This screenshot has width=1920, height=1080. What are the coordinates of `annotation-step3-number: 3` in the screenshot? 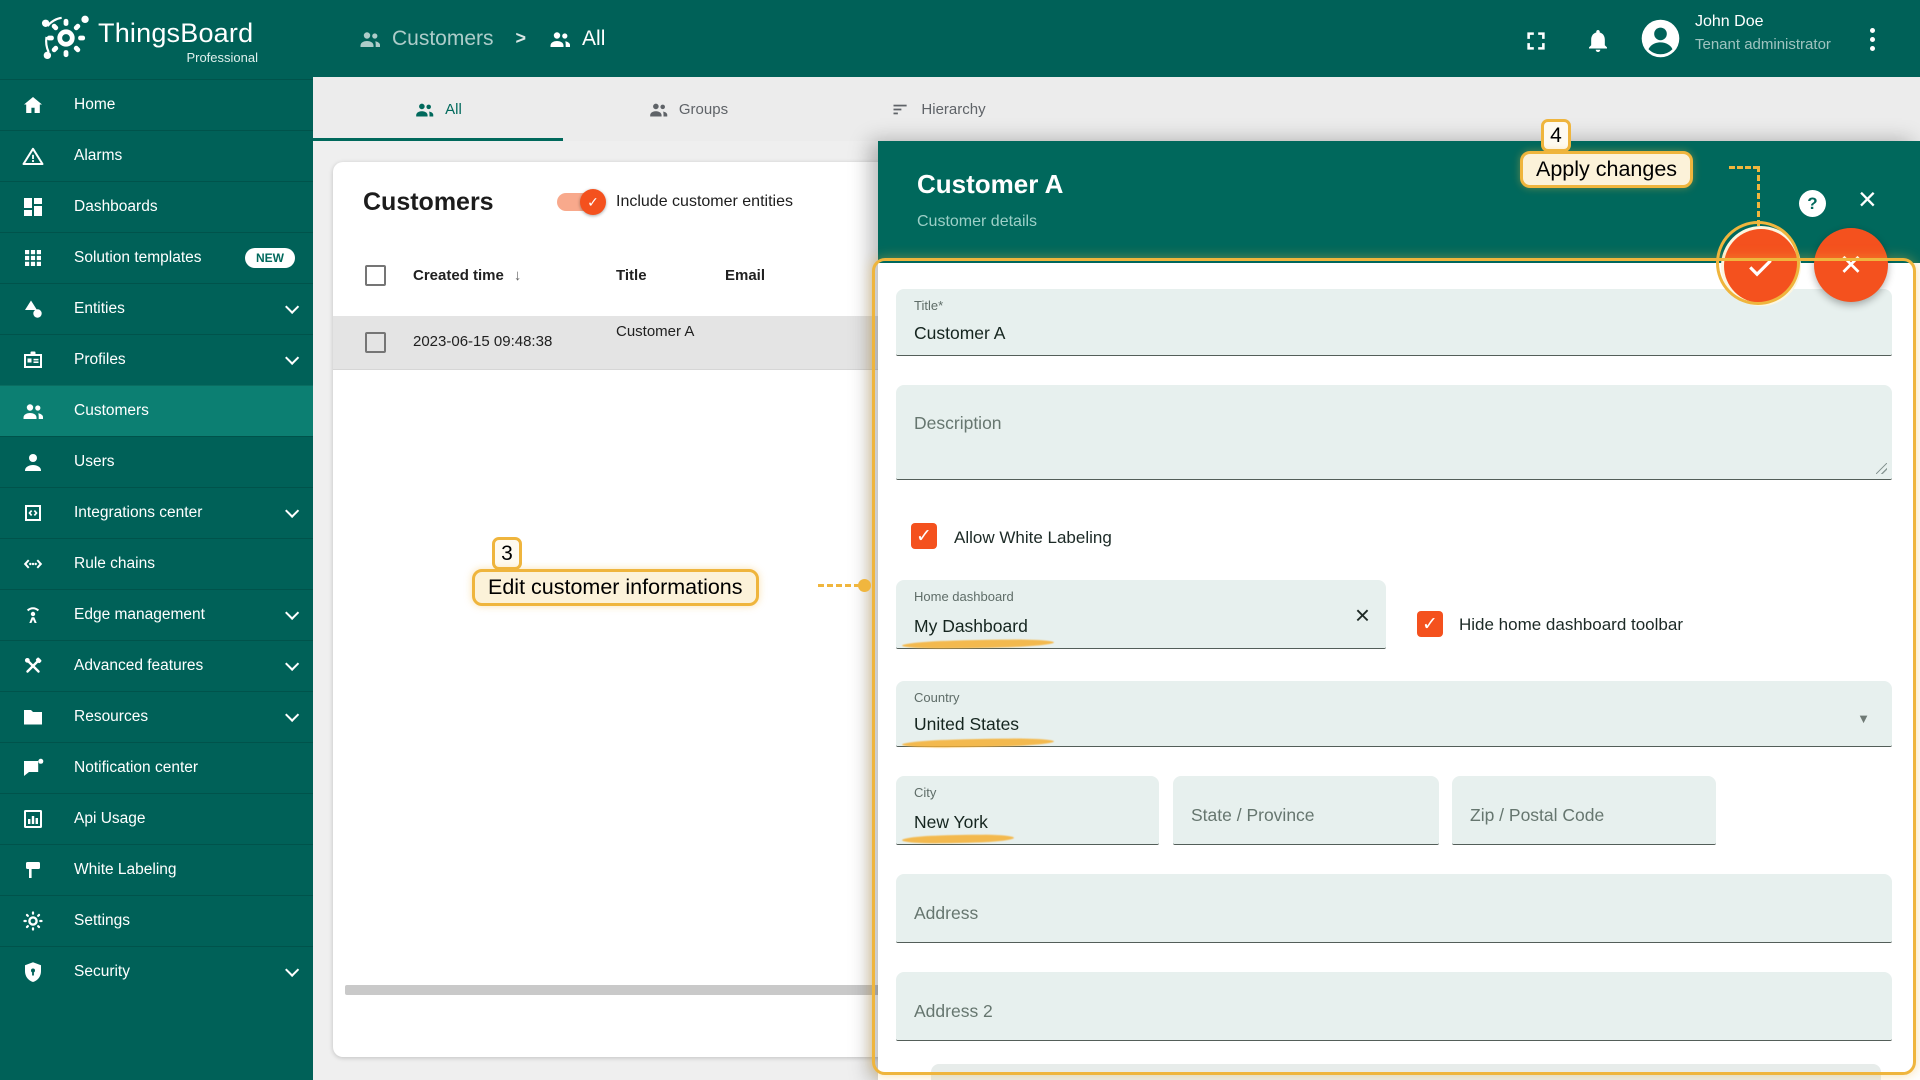 It's located at (507, 553).